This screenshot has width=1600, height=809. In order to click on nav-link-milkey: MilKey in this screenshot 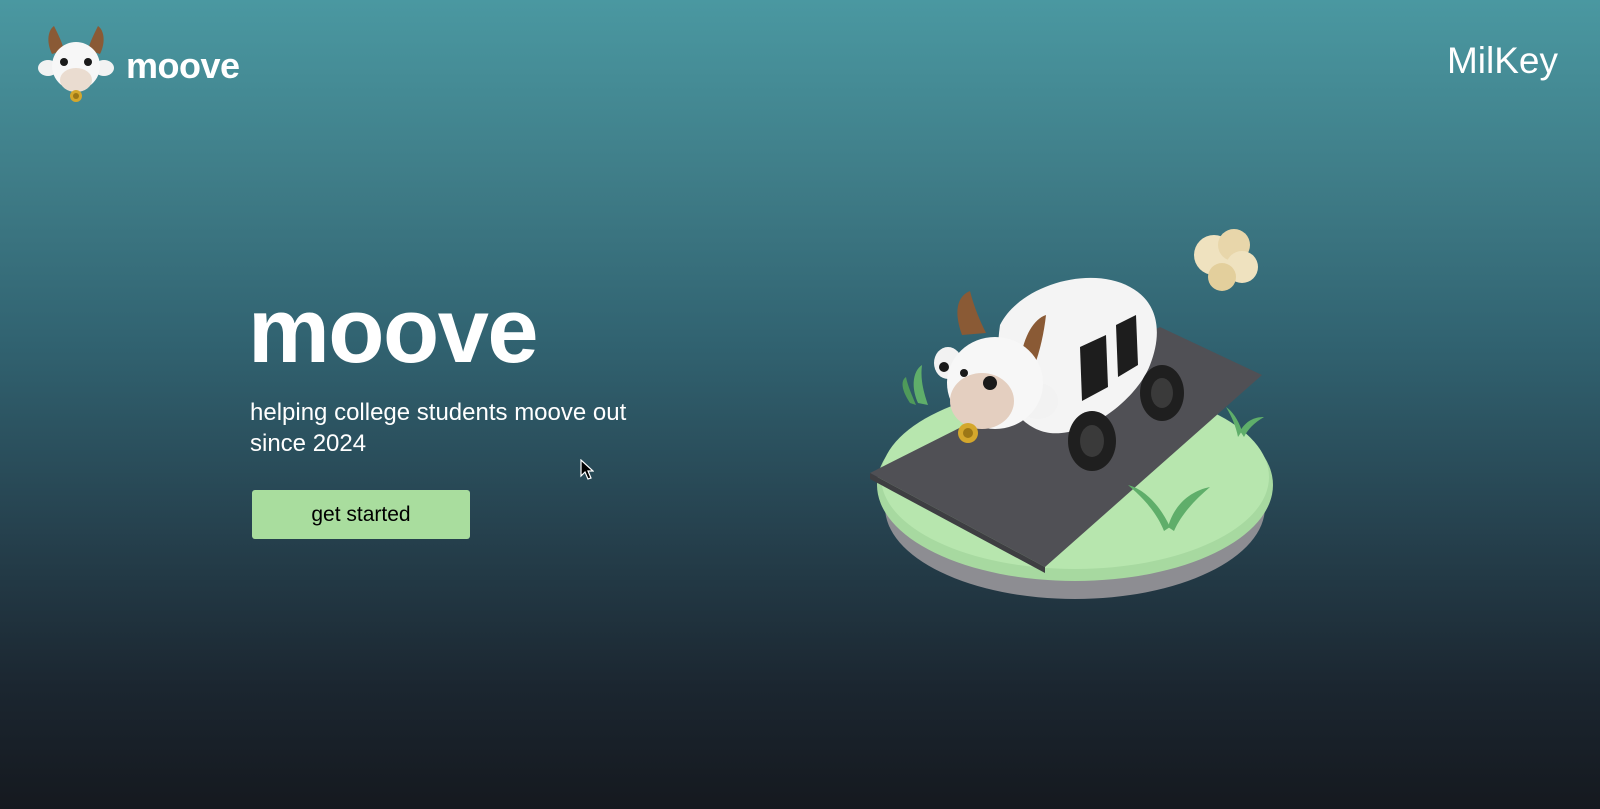, I will do `click(1502, 61)`.